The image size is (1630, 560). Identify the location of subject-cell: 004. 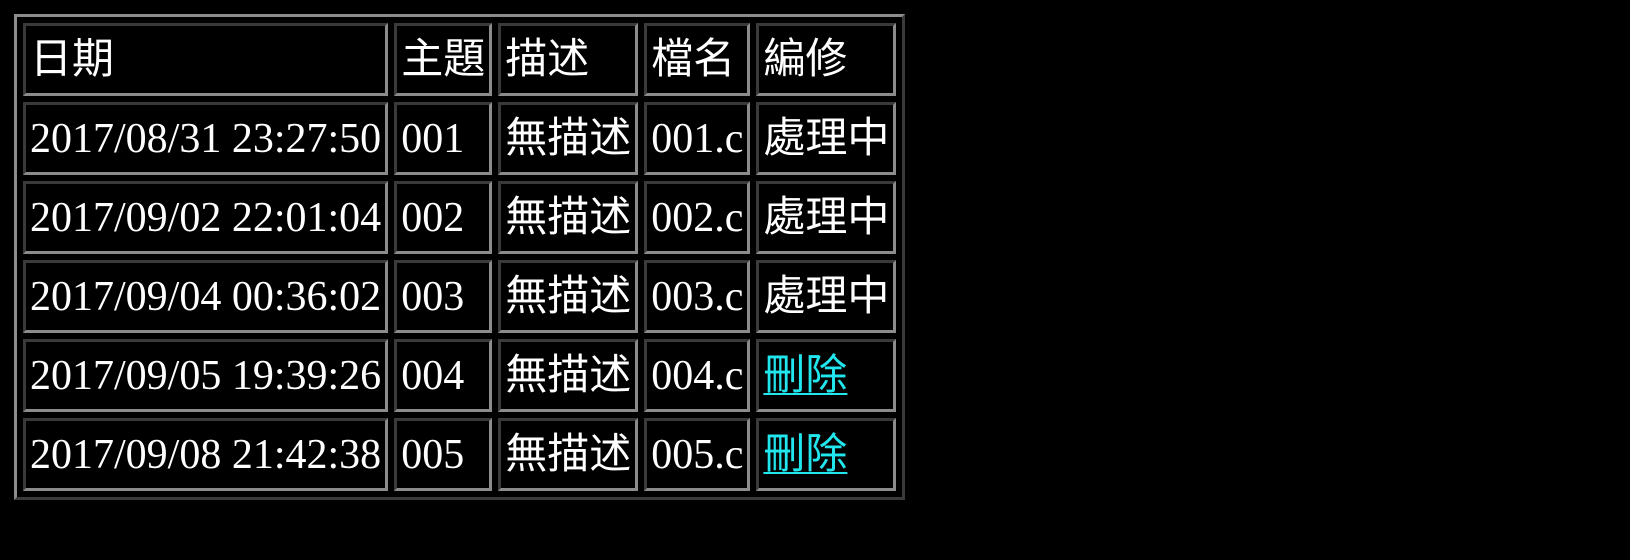
(443, 375).